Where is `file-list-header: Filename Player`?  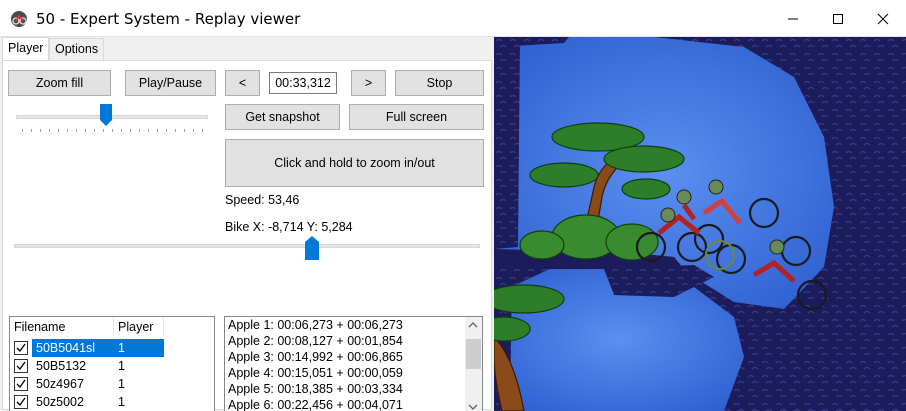 file-list-header: Filename Player is located at coordinates (112, 327).